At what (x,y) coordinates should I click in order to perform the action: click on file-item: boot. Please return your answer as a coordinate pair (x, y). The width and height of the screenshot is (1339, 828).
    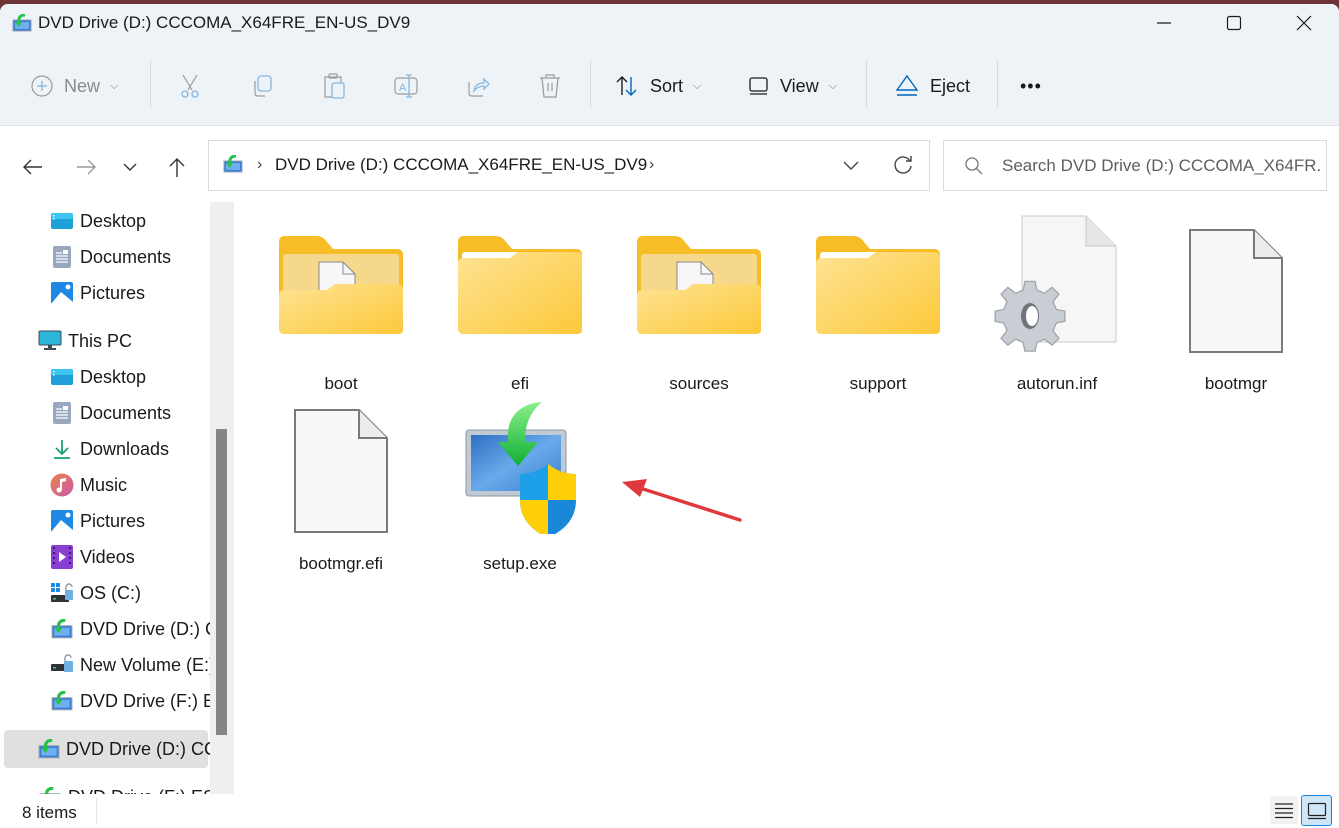
    Looking at the image, I should click on (341, 303).